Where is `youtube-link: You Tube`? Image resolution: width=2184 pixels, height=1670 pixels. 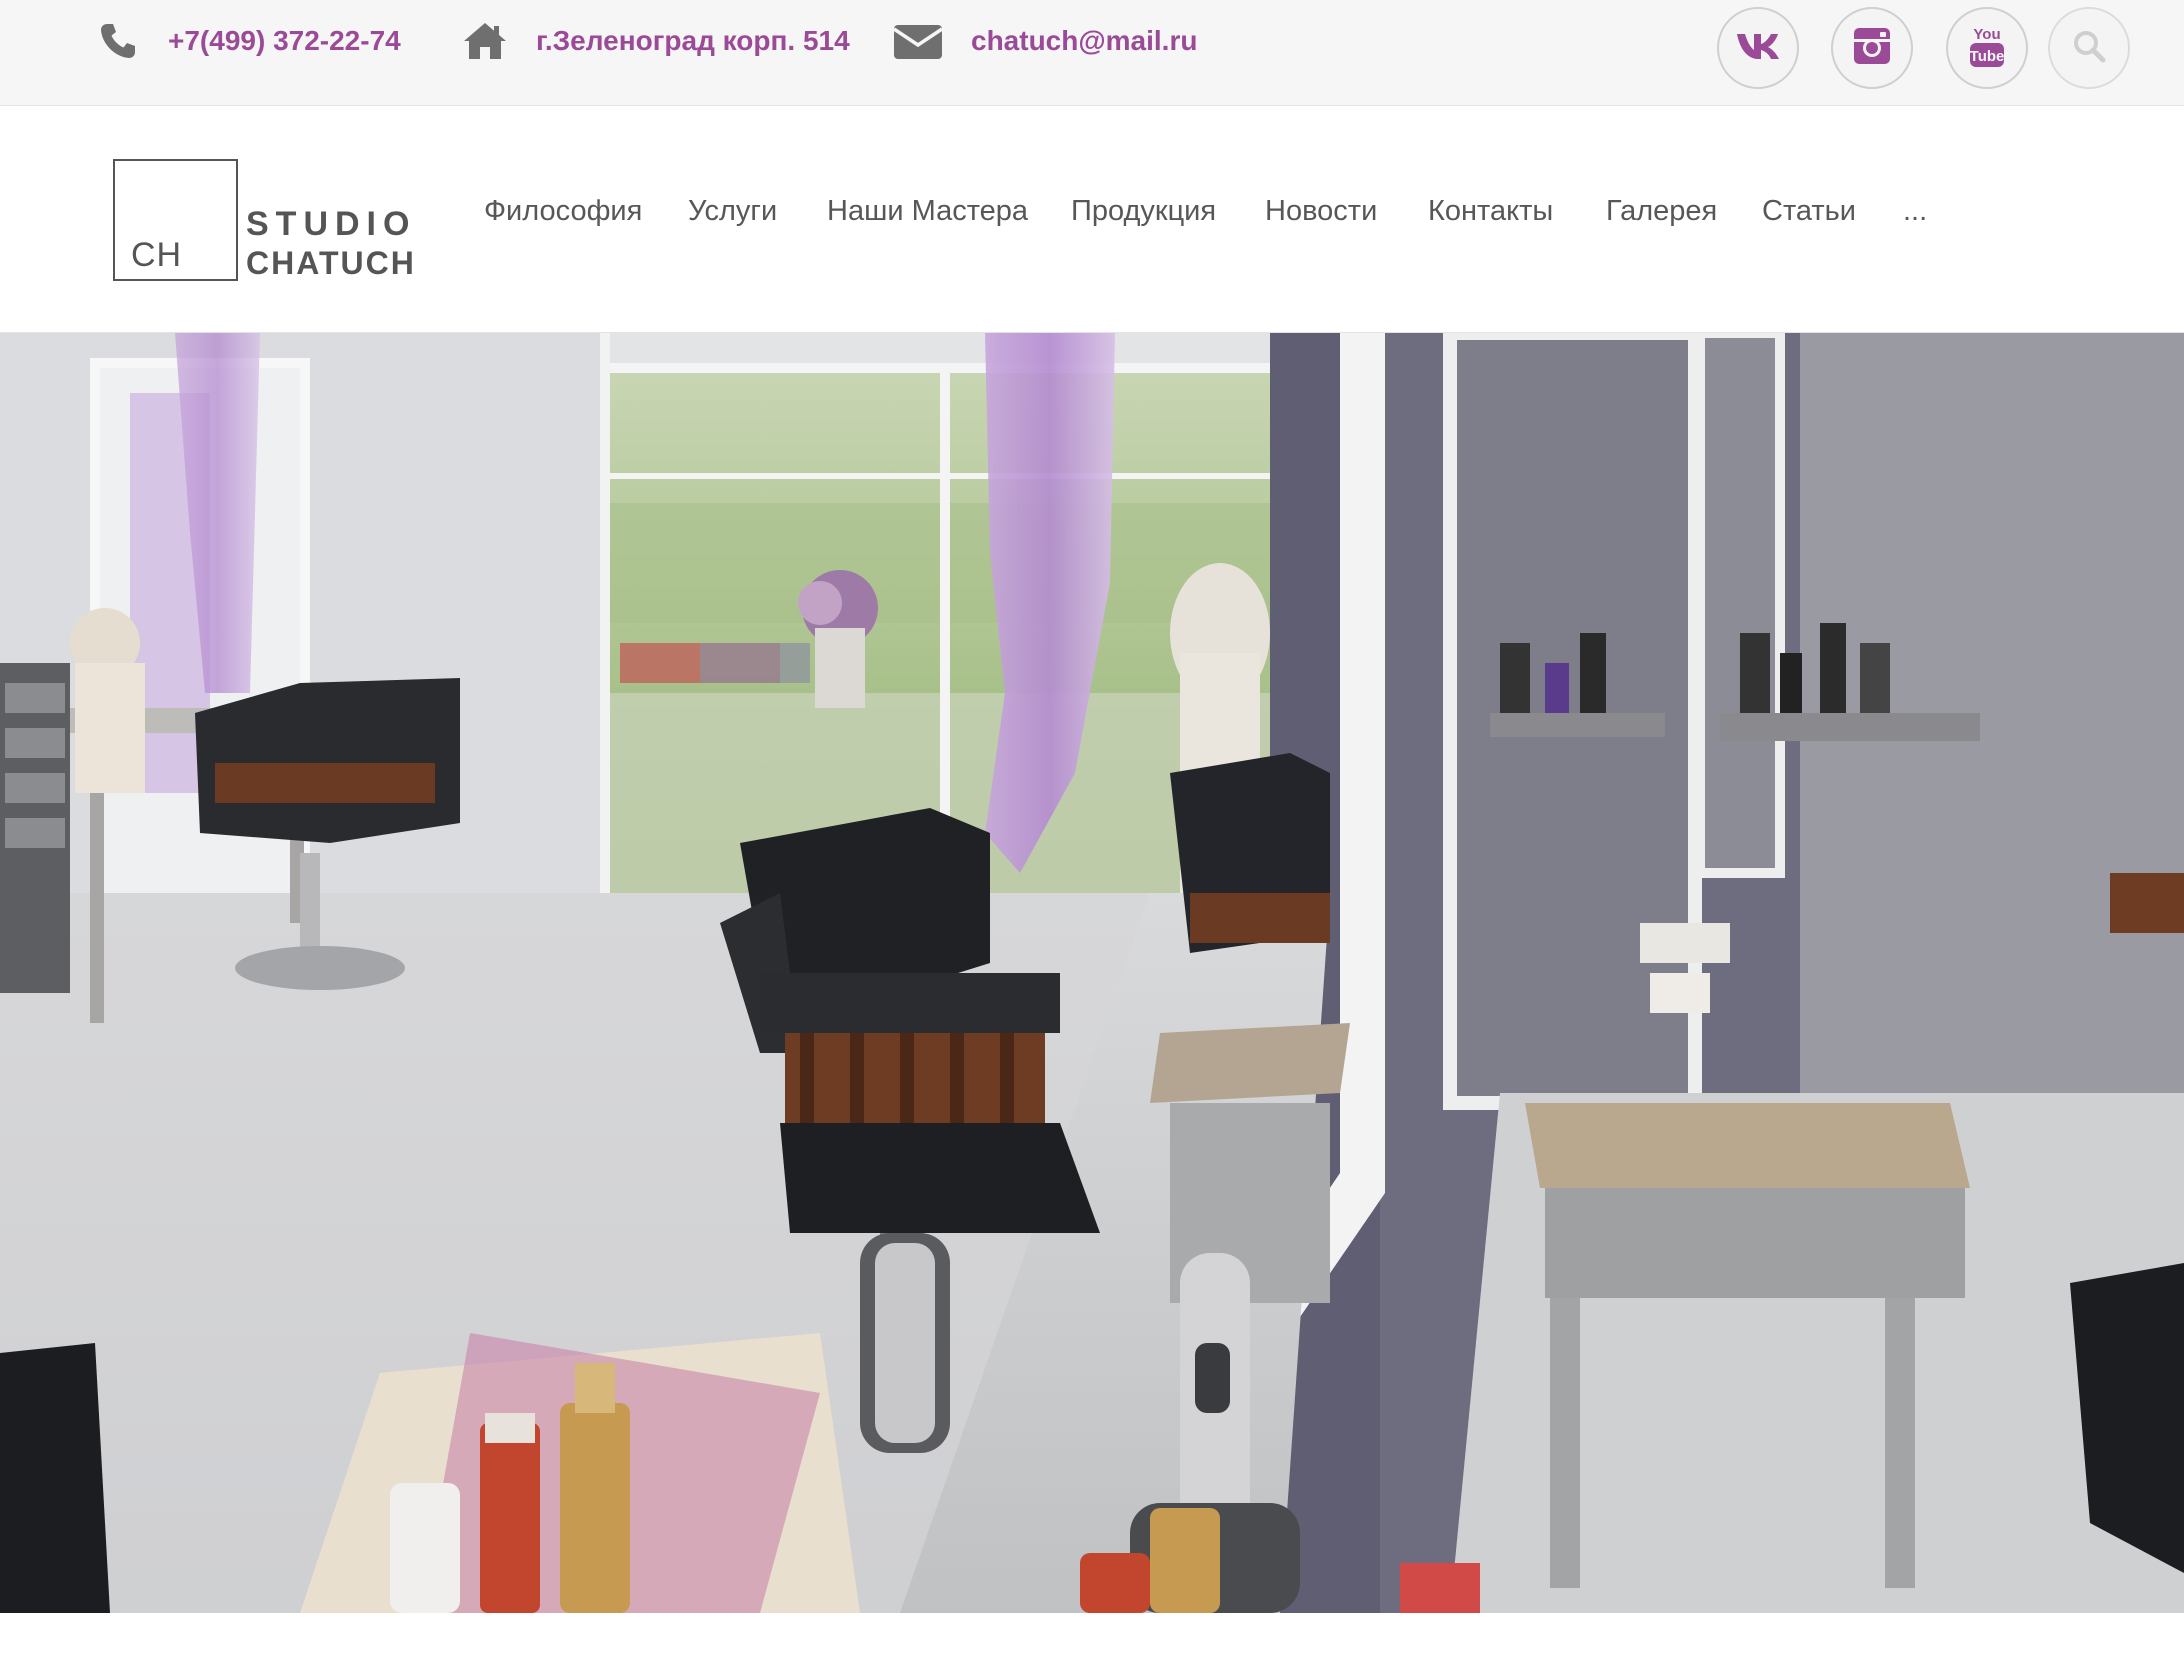 youtube-link: You Tube is located at coordinates (1987, 48).